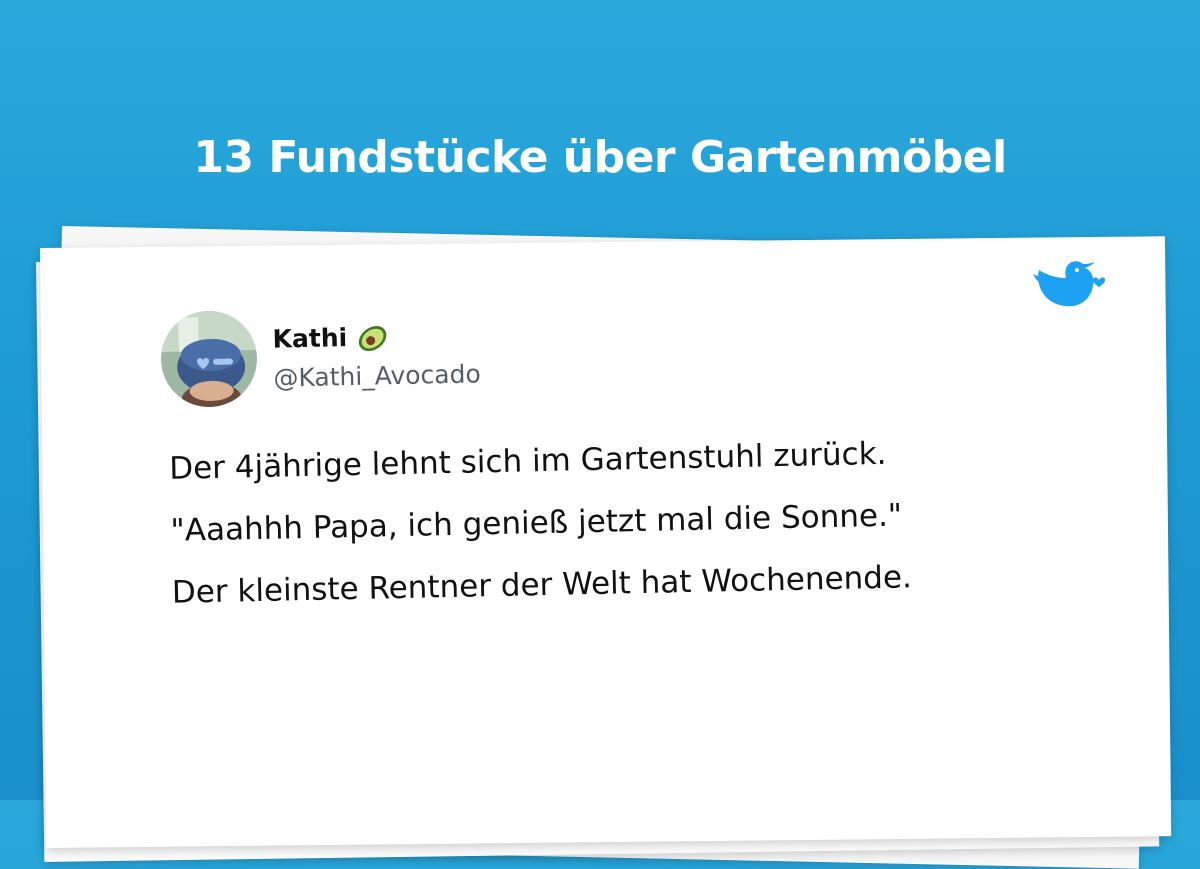 This screenshot has width=1200, height=869. I want to click on avatar, so click(209, 358).